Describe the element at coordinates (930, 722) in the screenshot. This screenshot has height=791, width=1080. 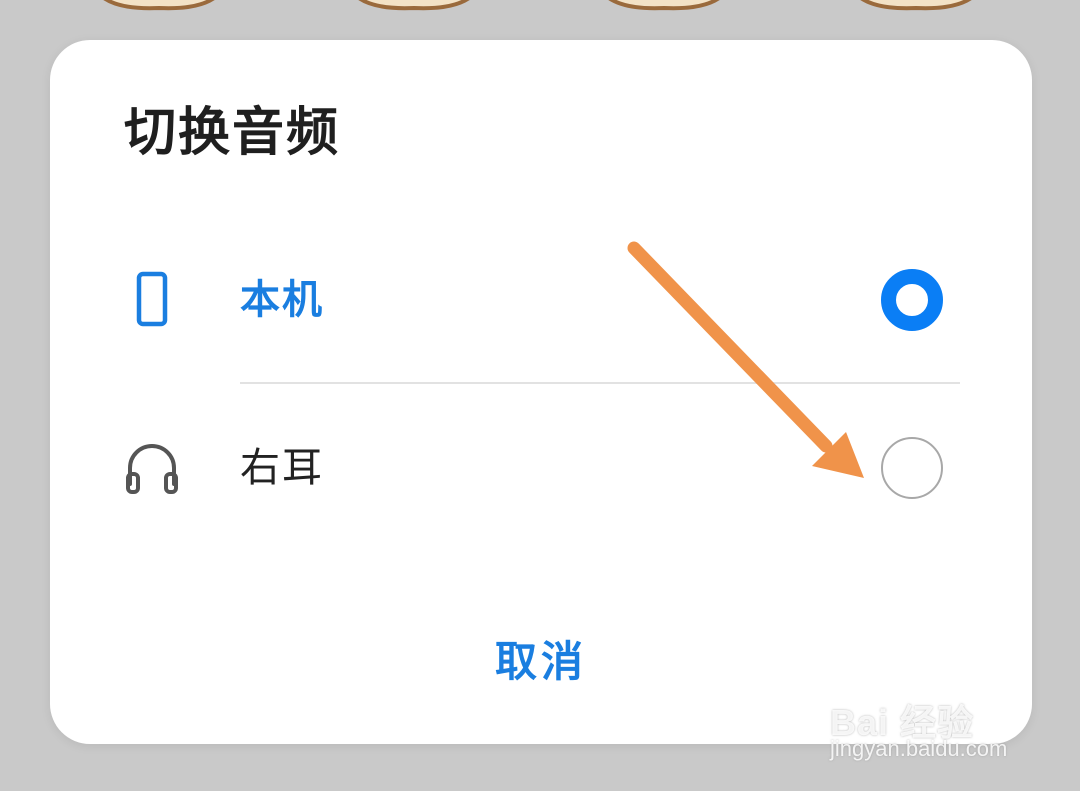
I see `baidu-jingyan-watermark: Bai 经验 jingyan.baidu.com` at that location.